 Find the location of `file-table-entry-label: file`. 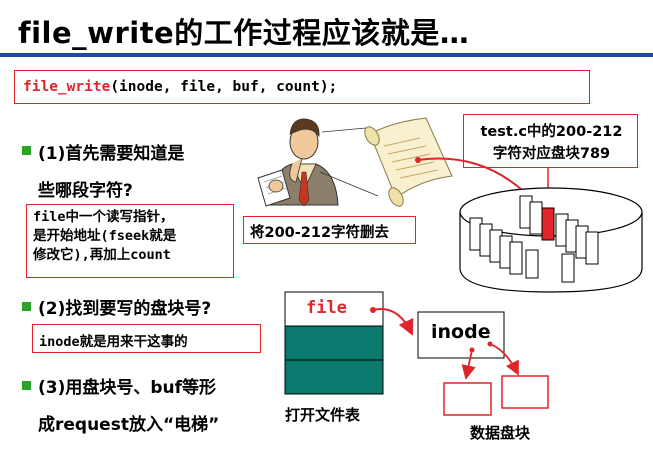

file-table-entry-label: file is located at coordinates (326, 308).